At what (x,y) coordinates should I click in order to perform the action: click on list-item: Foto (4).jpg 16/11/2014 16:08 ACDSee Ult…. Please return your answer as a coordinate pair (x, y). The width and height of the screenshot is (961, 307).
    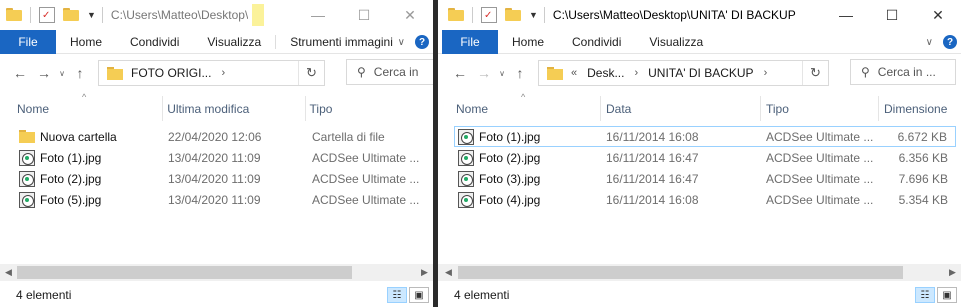
    Looking at the image, I should click on (699, 199).